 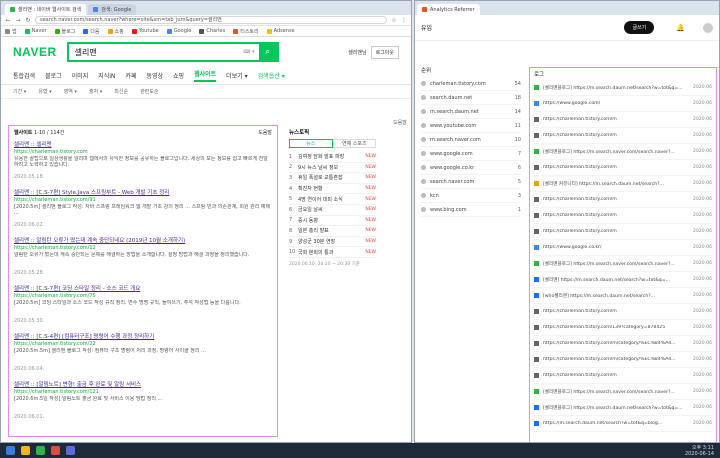 What do you see at coordinates (471, 154) in the screenshot?
I see `ranking-row: www.google.com 7` at bounding box center [471, 154].